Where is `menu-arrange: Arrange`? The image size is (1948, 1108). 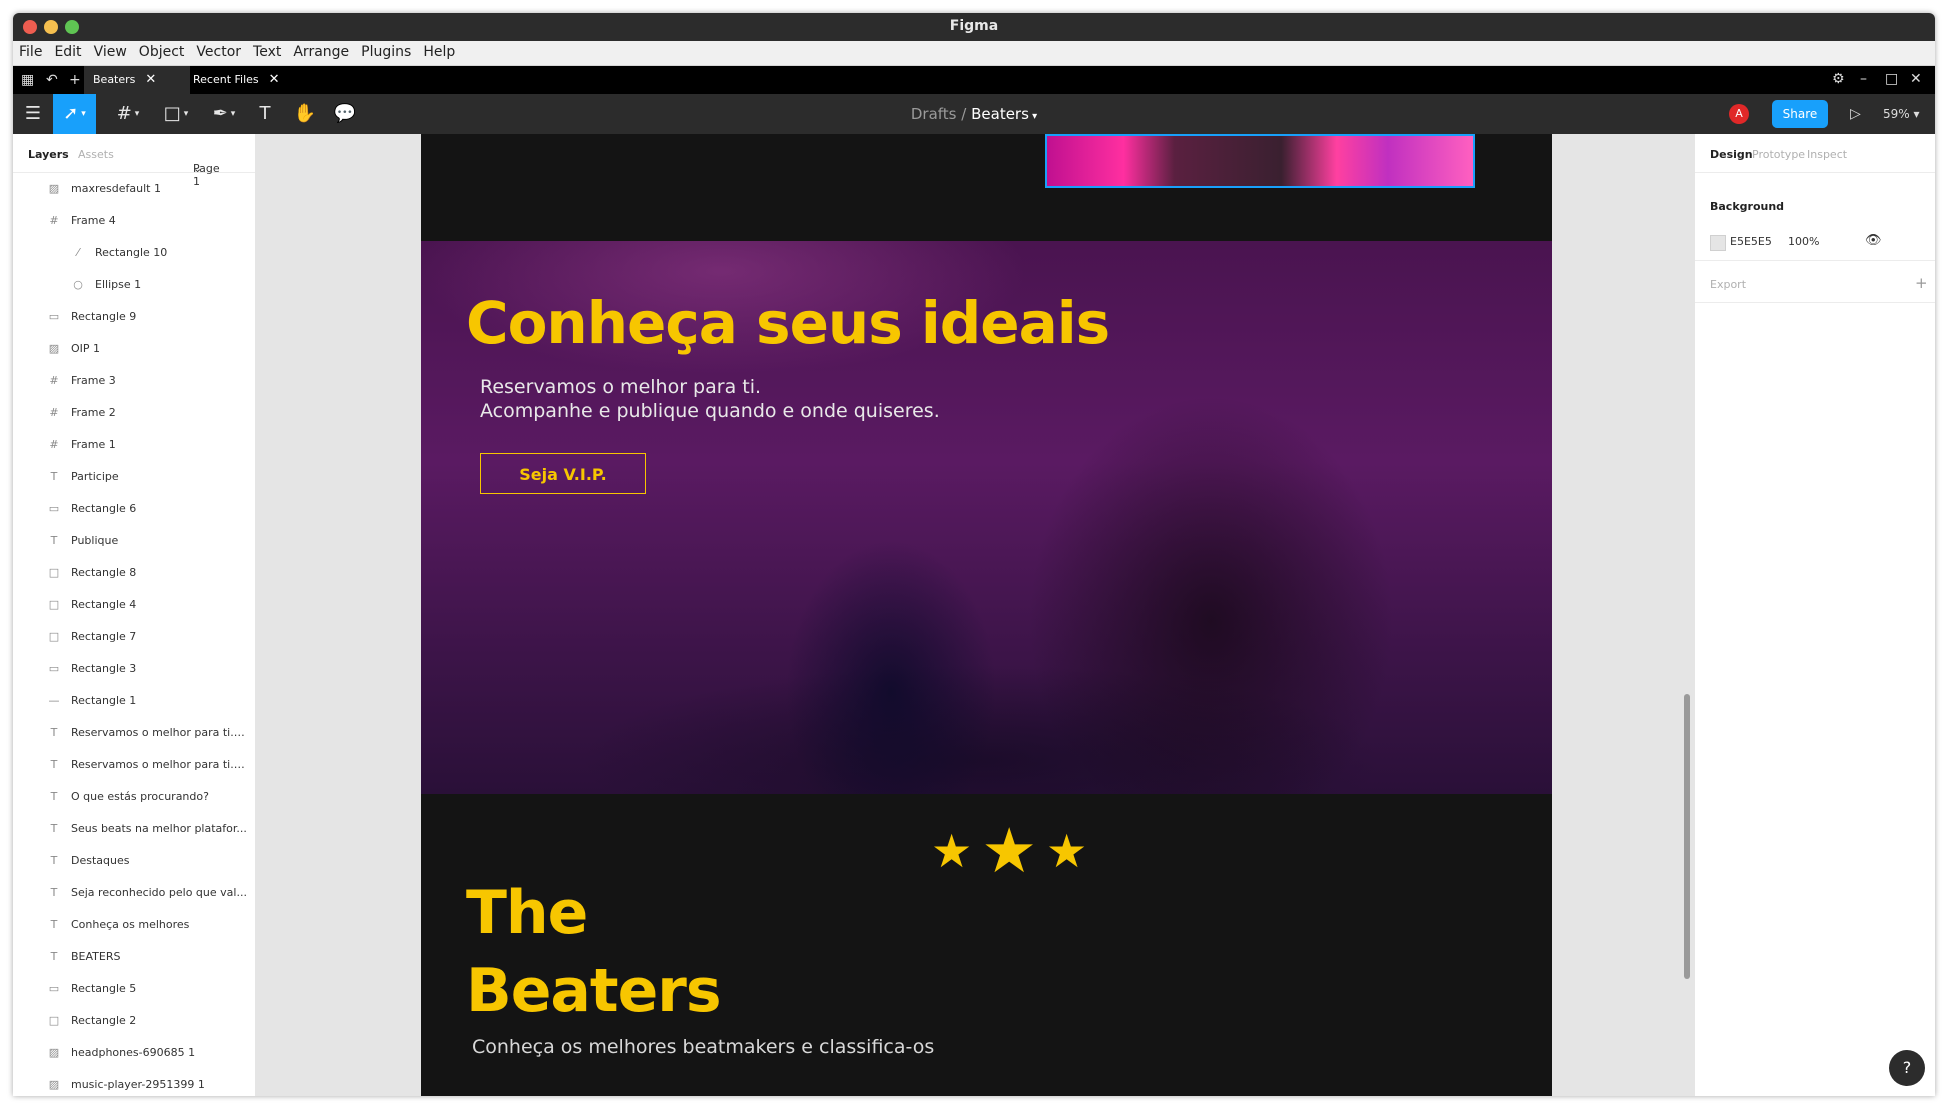 menu-arrange: Arrange is located at coordinates (321, 50).